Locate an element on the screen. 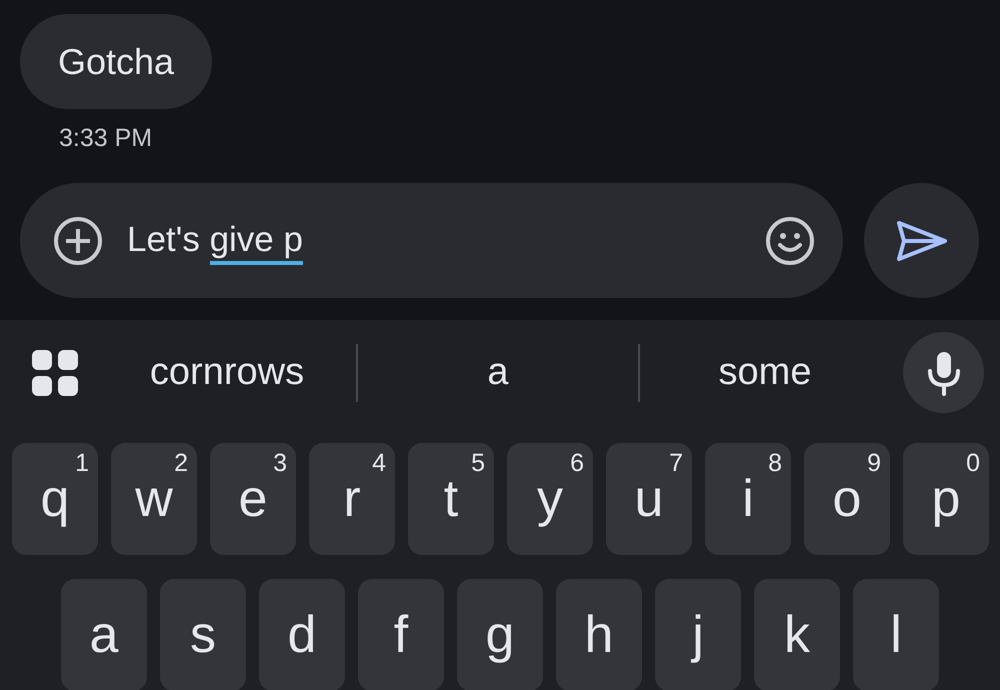  send-icon is located at coordinates (922, 241).